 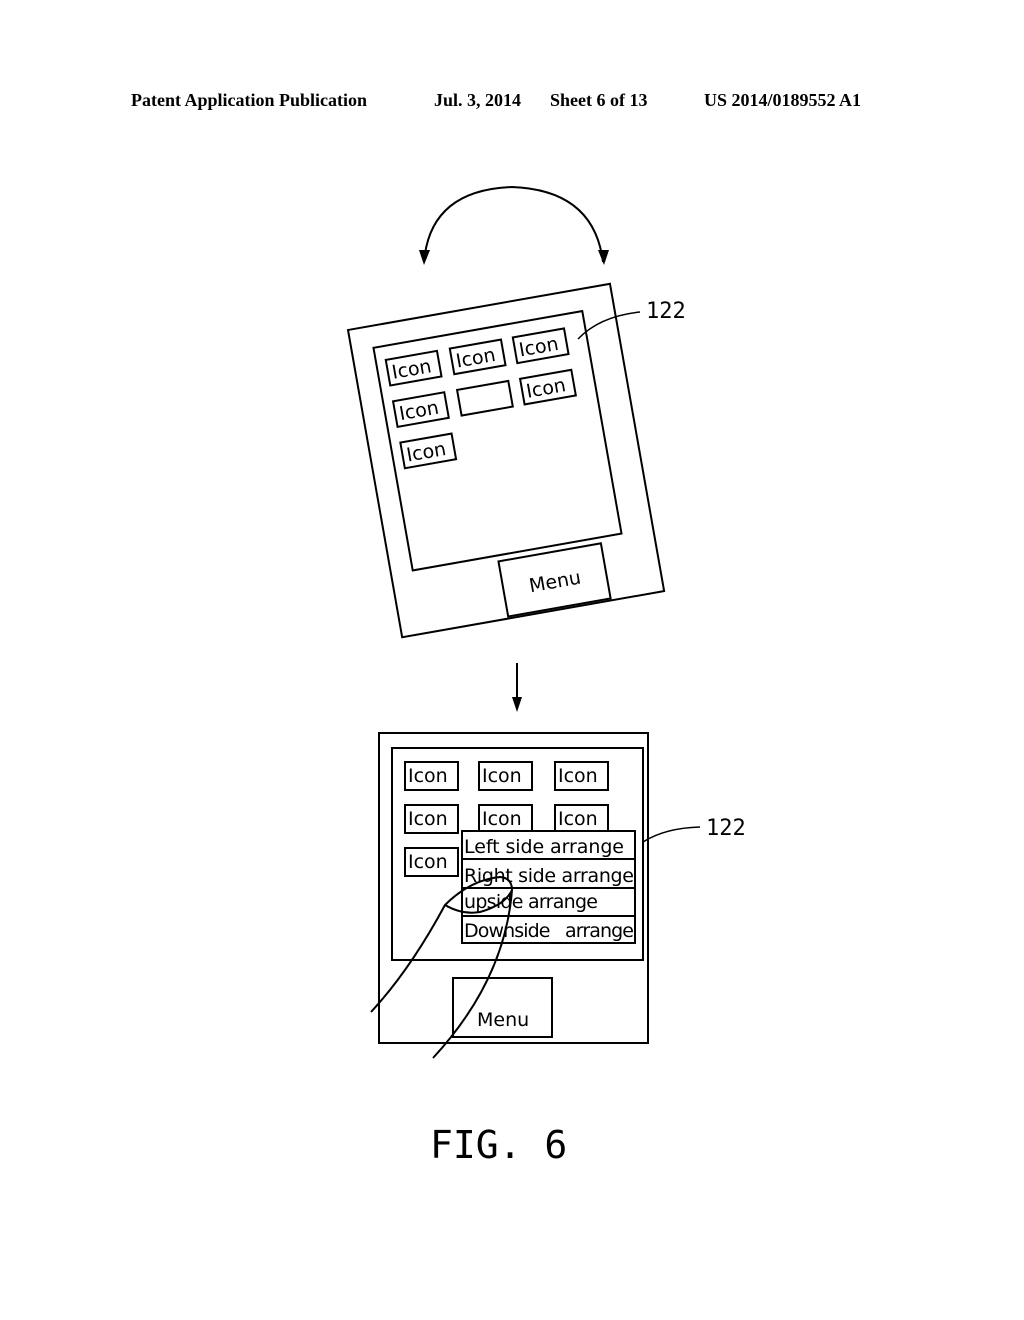 I want to click on figure-caption: FIG. 6, so click(x=498, y=1145).